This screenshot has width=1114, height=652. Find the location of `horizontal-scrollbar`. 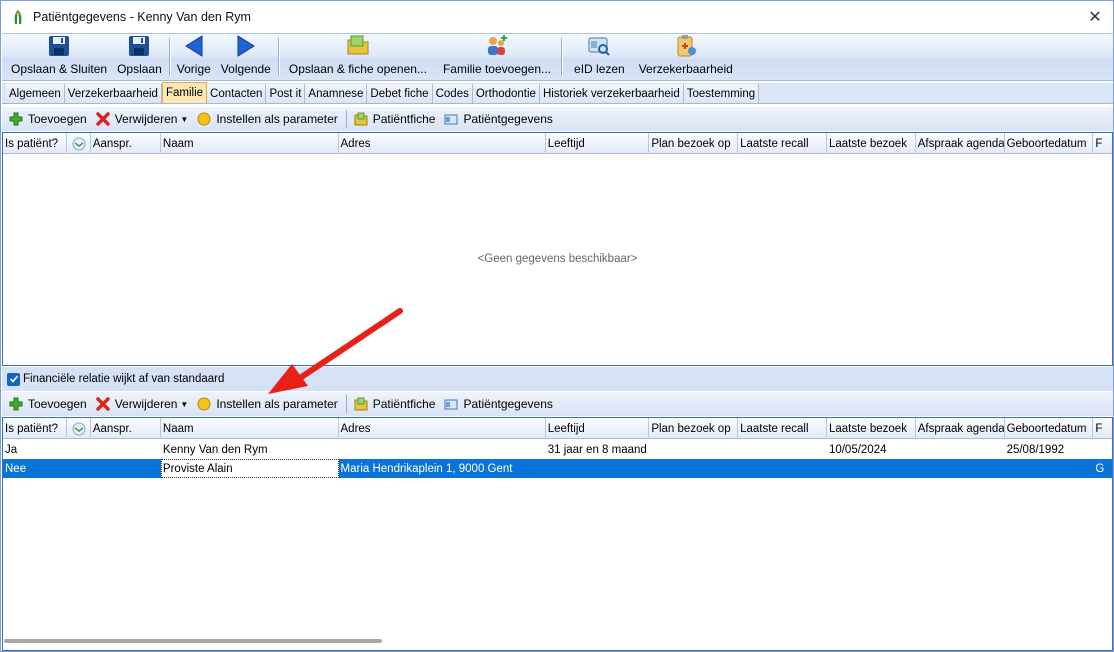

horizontal-scrollbar is located at coordinates (193, 641).